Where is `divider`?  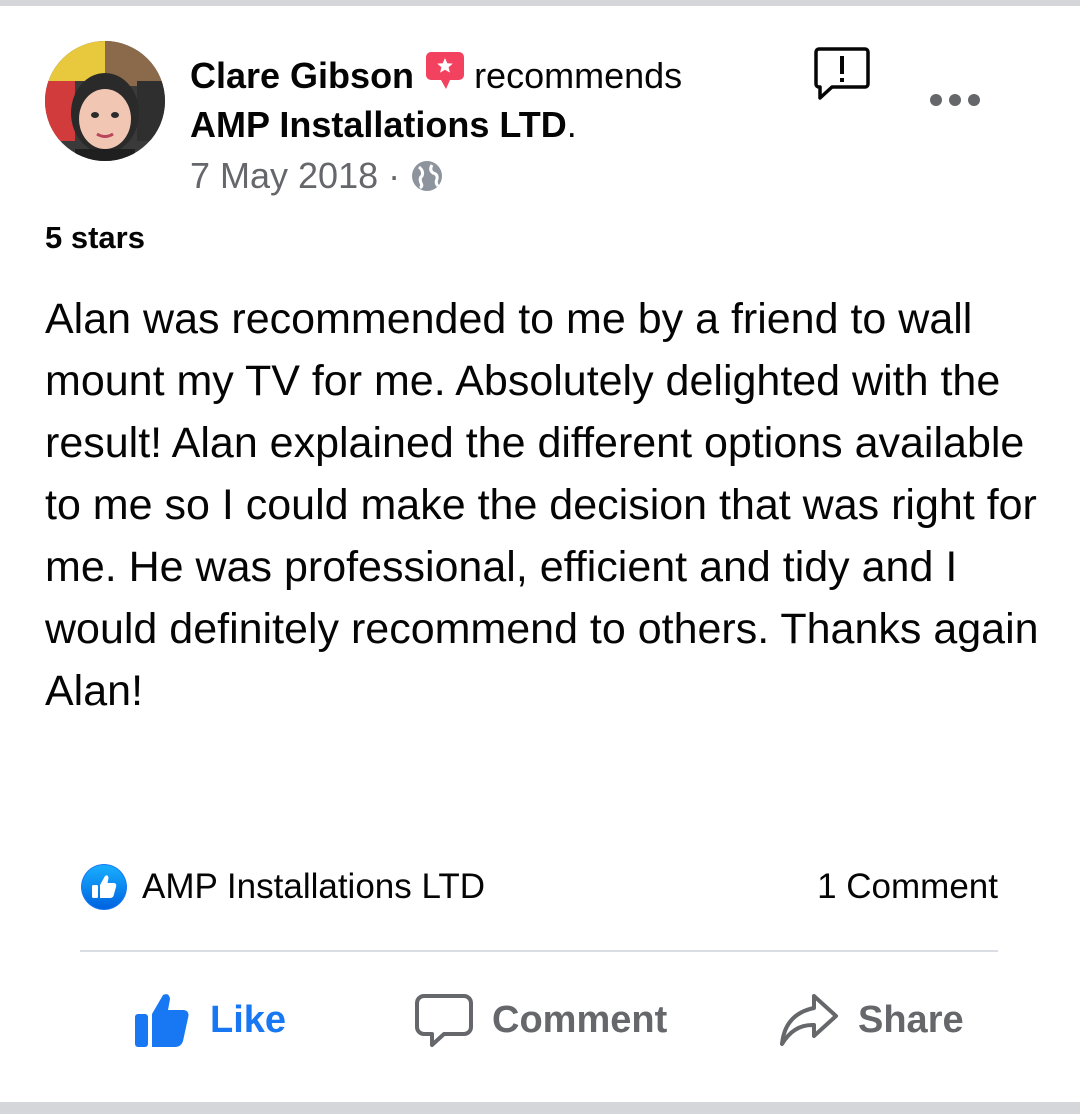
divider is located at coordinates (539, 951).